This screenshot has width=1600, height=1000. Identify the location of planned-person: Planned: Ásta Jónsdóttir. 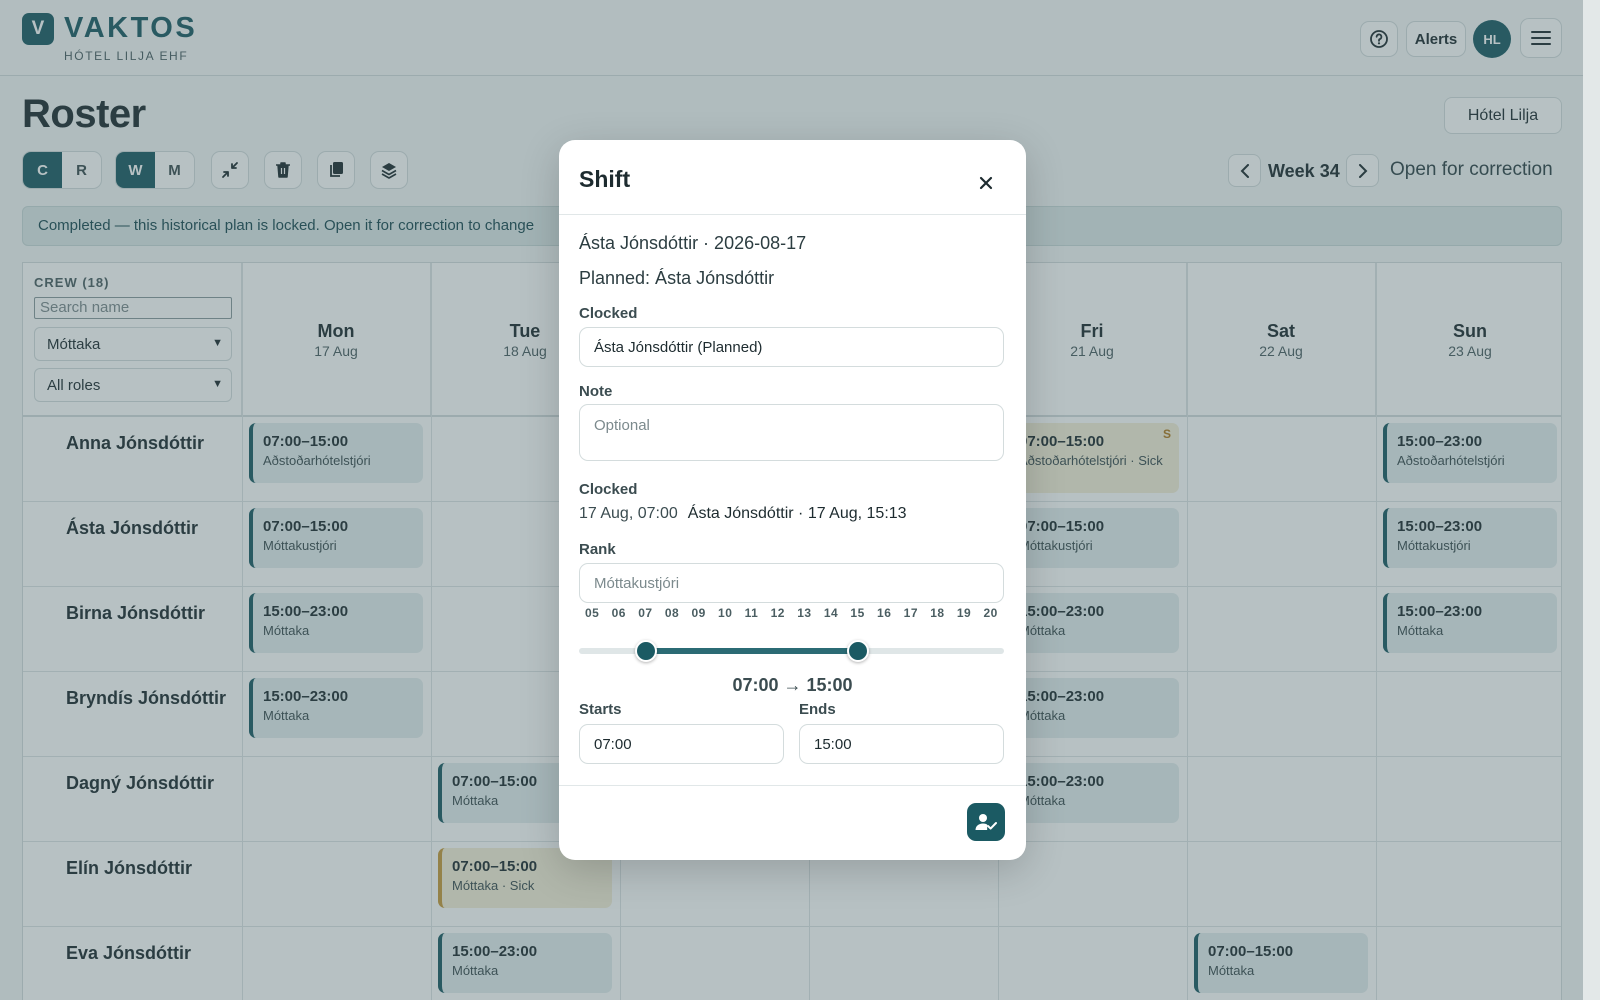
(677, 278).